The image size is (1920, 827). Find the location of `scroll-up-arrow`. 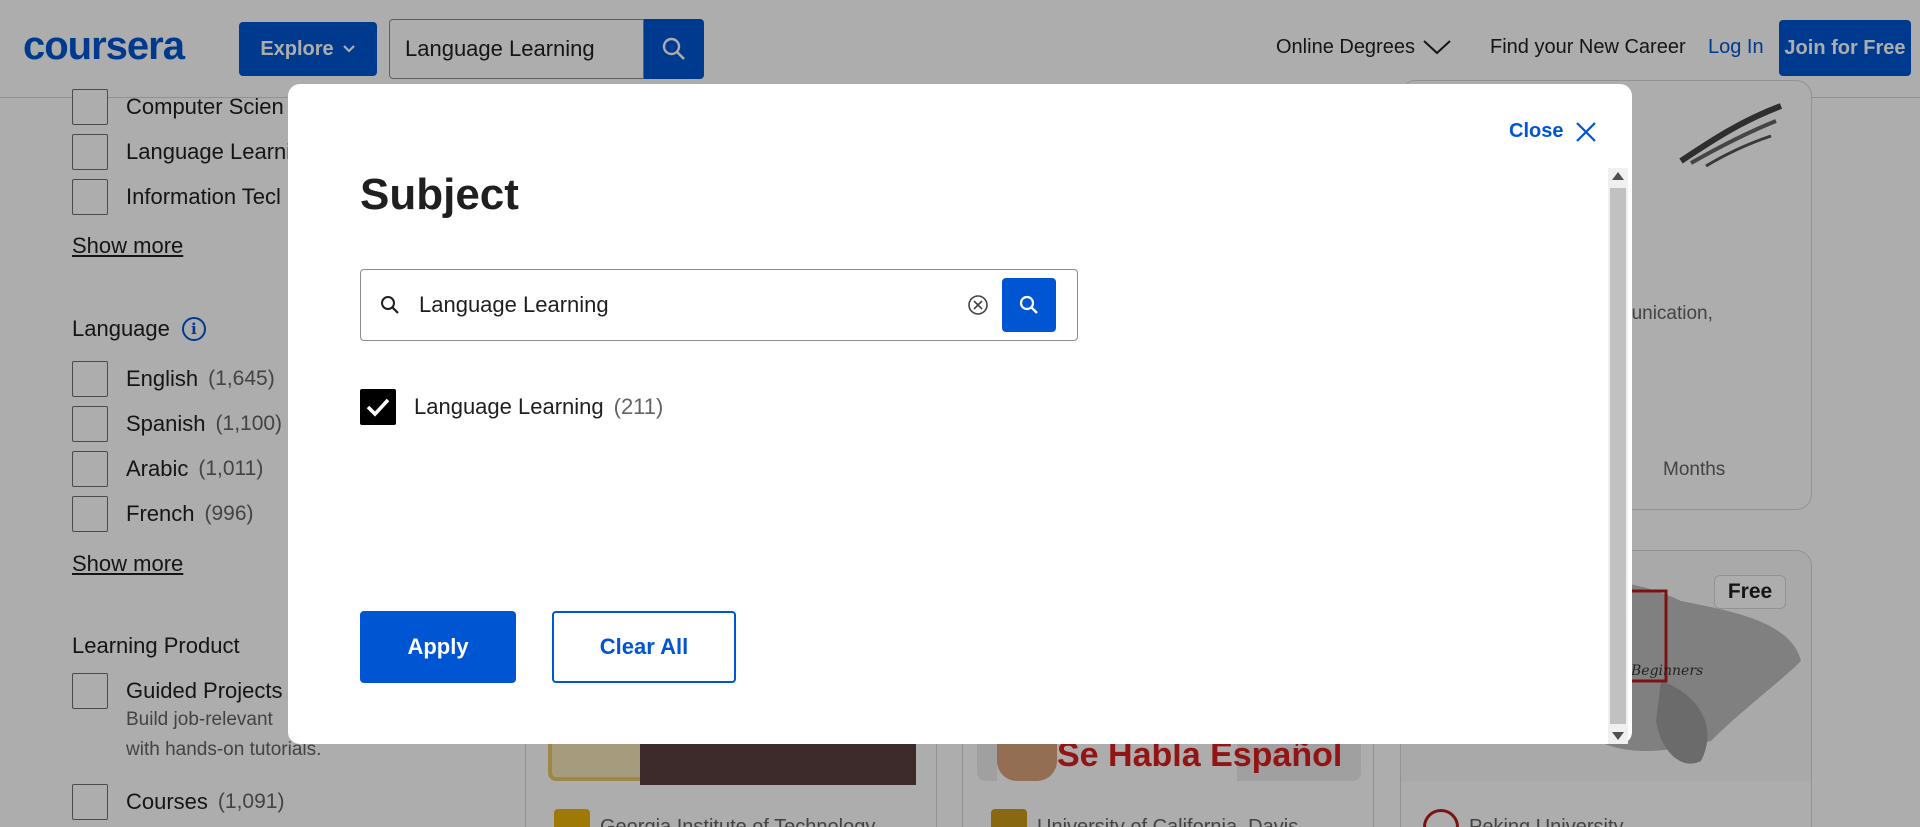

scroll-up-arrow is located at coordinates (1618, 176).